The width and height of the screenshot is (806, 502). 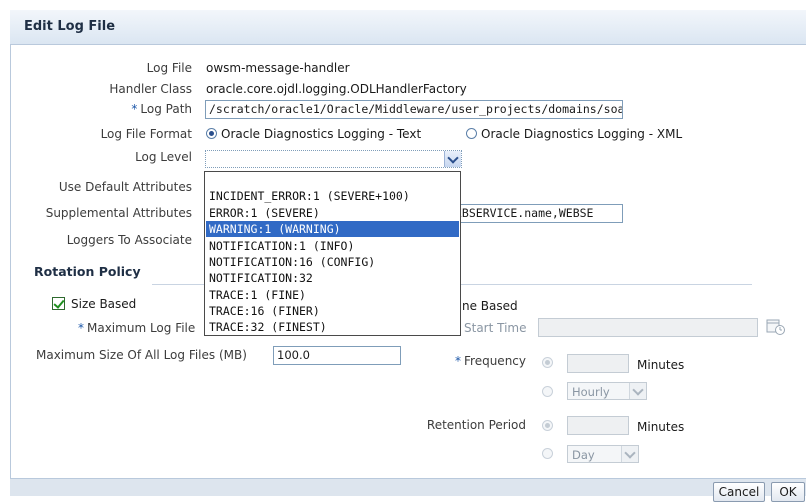 I want to click on frequency-select: Hourly, so click(x=607, y=391).